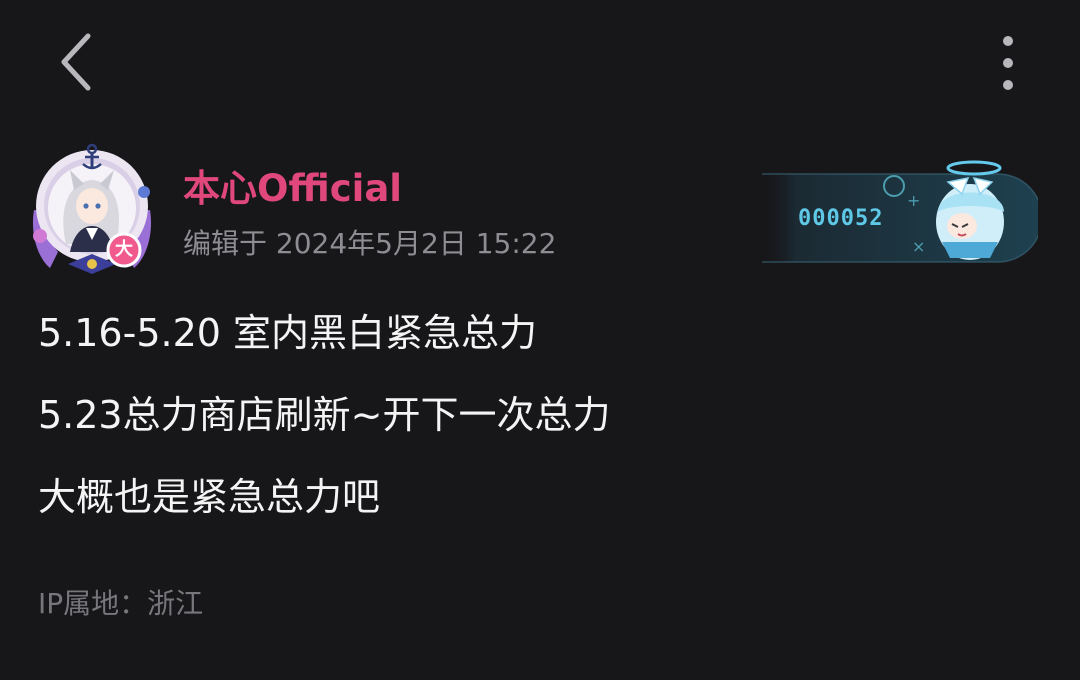 This screenshot has width=1080, height=680. What do you see at coordinates (292, 189) in the screenshot?
I see `author-name: 本心Official` at bounding box center [292, 189].